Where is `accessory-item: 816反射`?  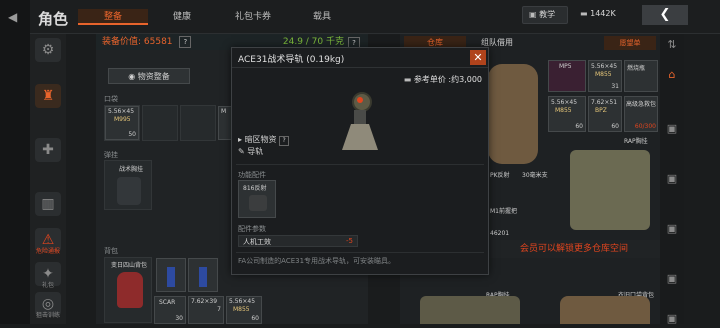 accessory-item: 816反射 is located at coordinates (257, 199).